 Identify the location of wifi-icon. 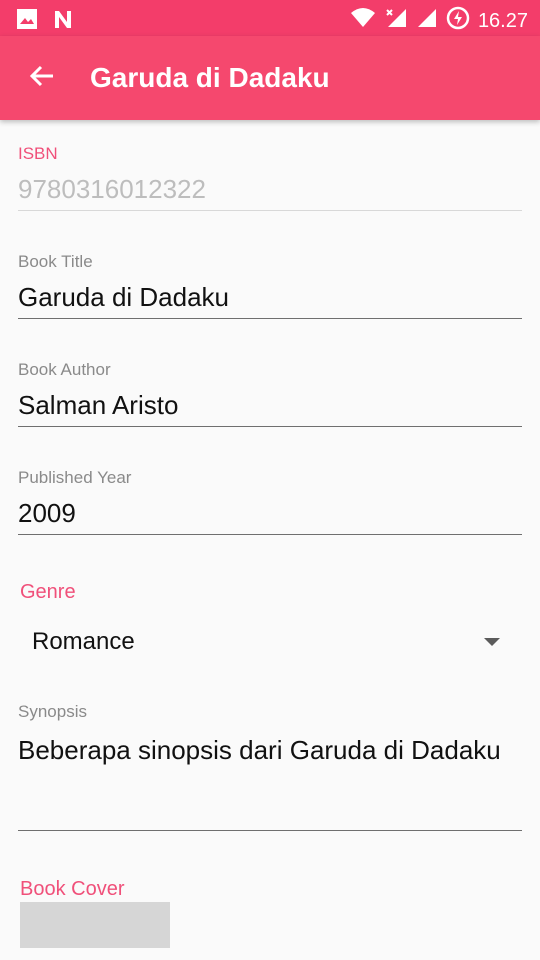
(363, 20).